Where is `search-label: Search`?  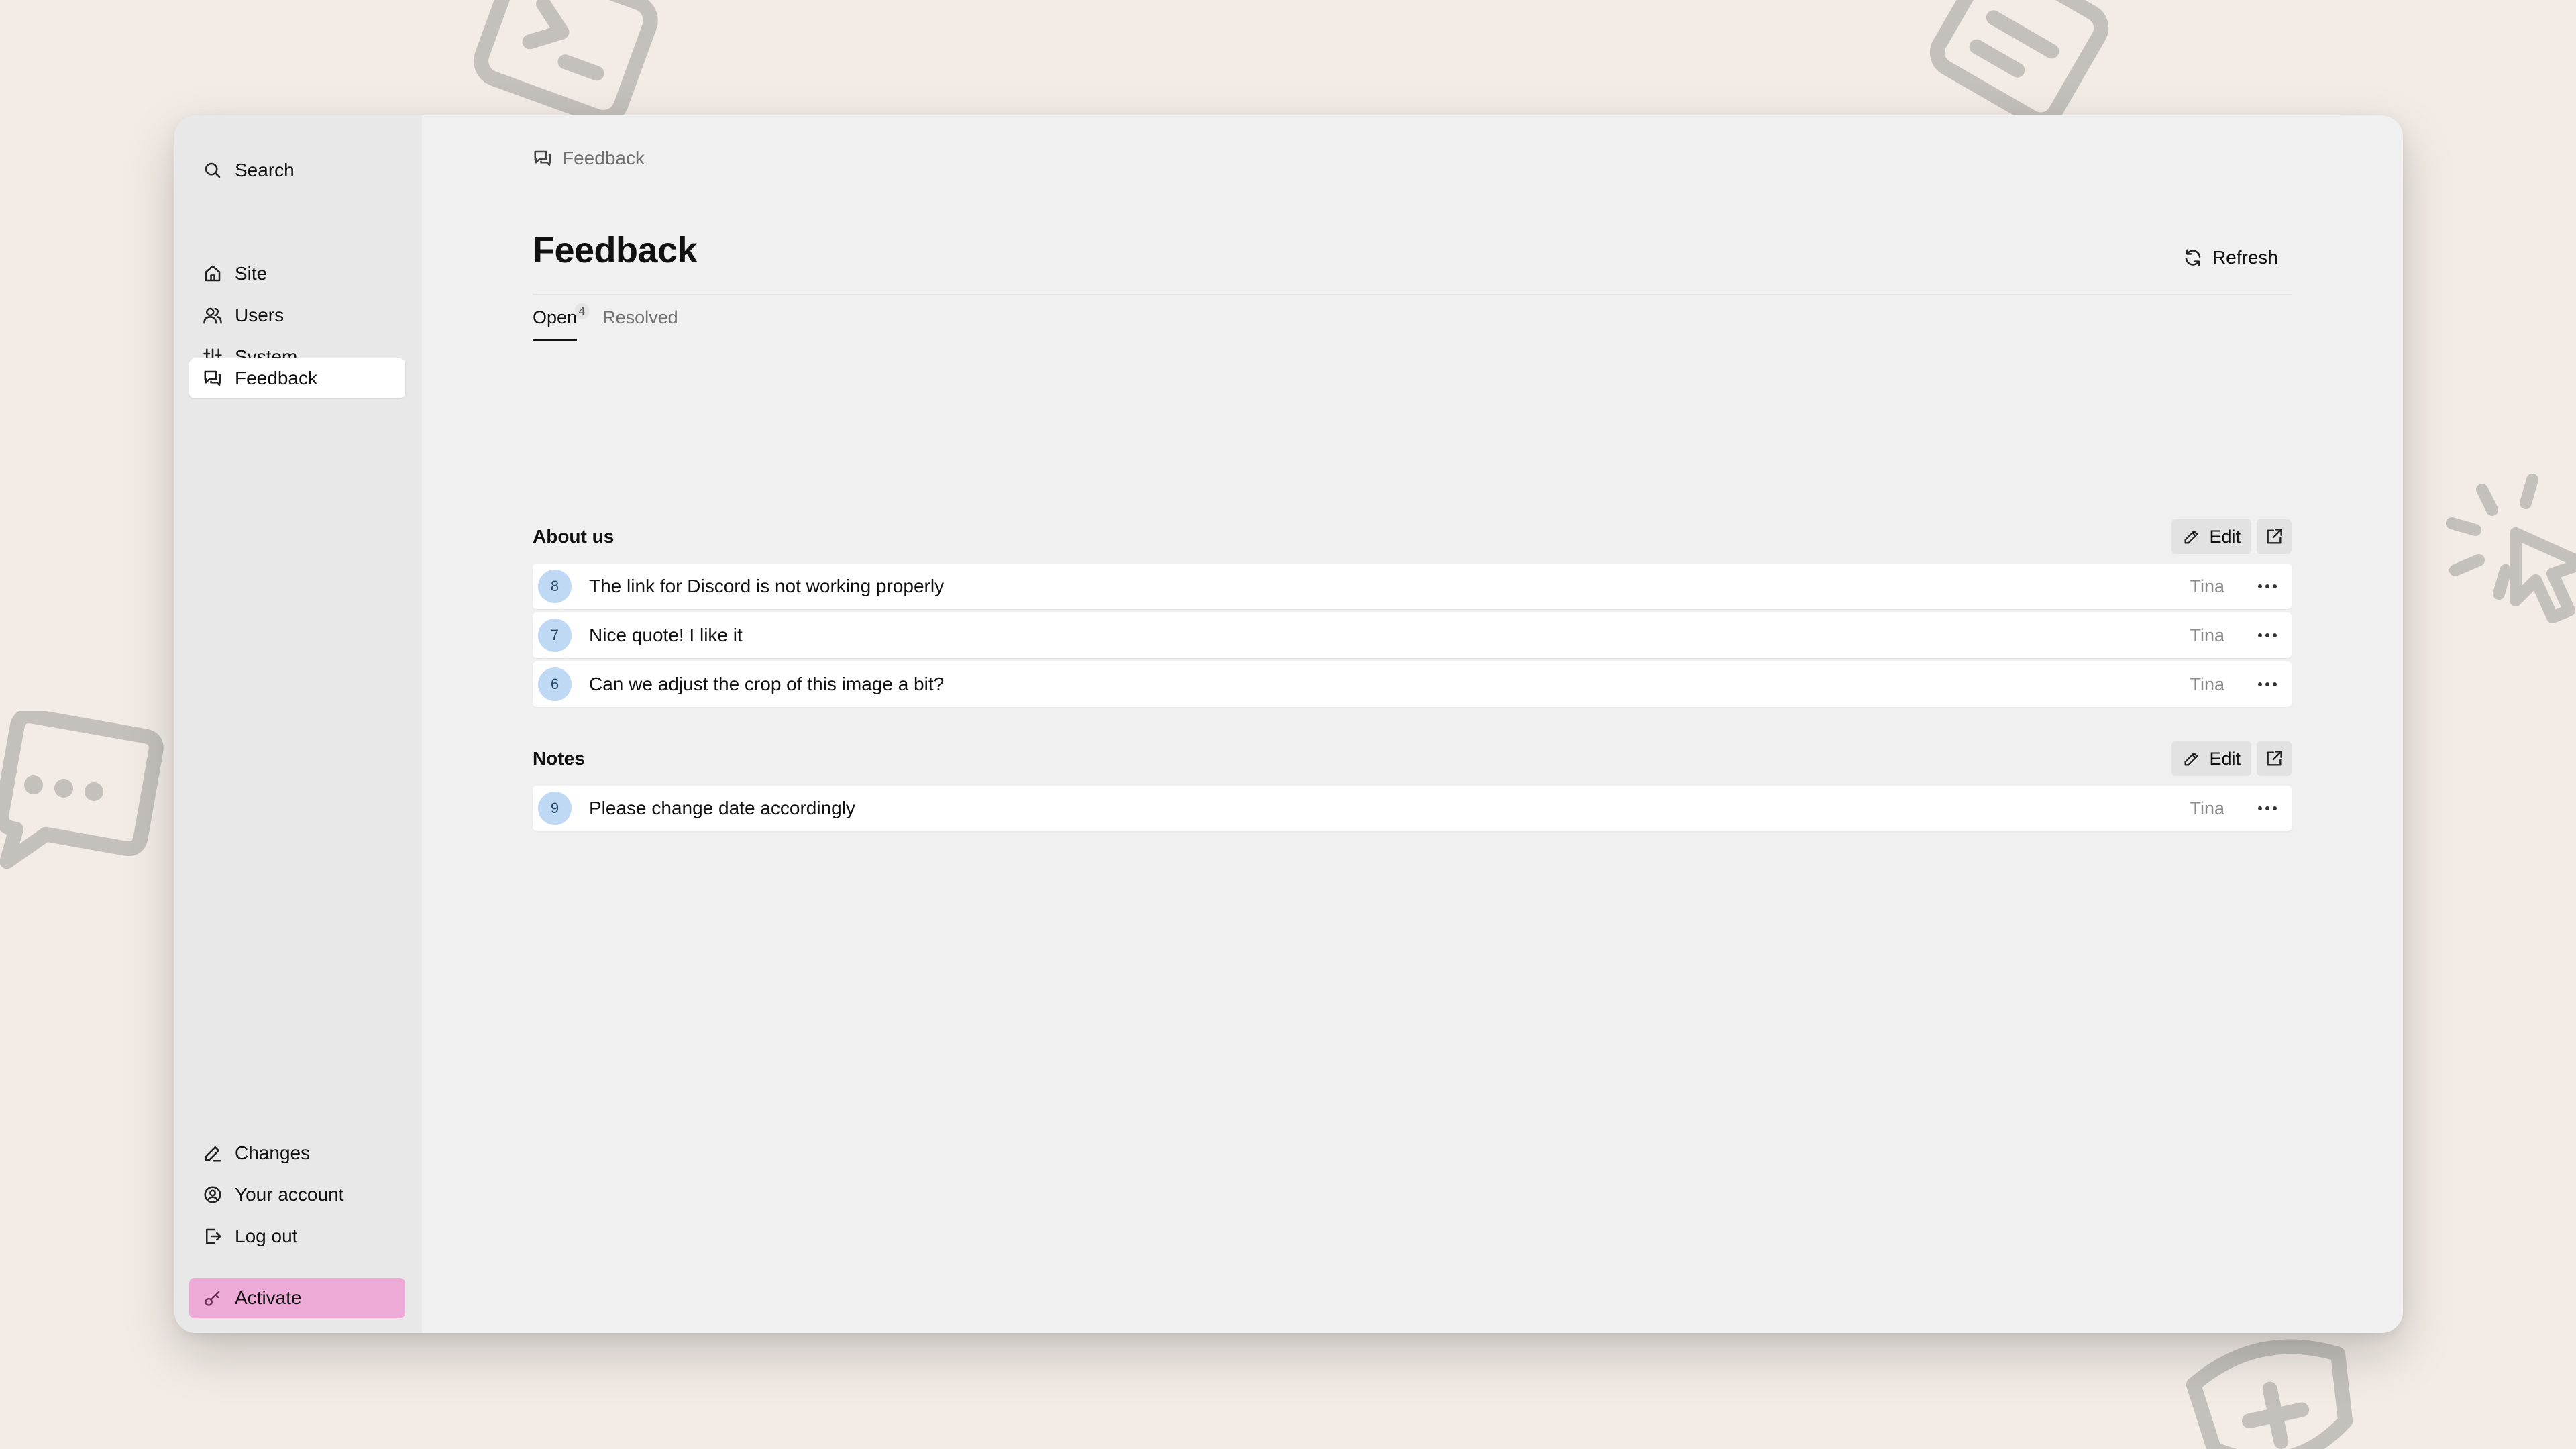
search-label: Search is located at coordinates (264, 170).